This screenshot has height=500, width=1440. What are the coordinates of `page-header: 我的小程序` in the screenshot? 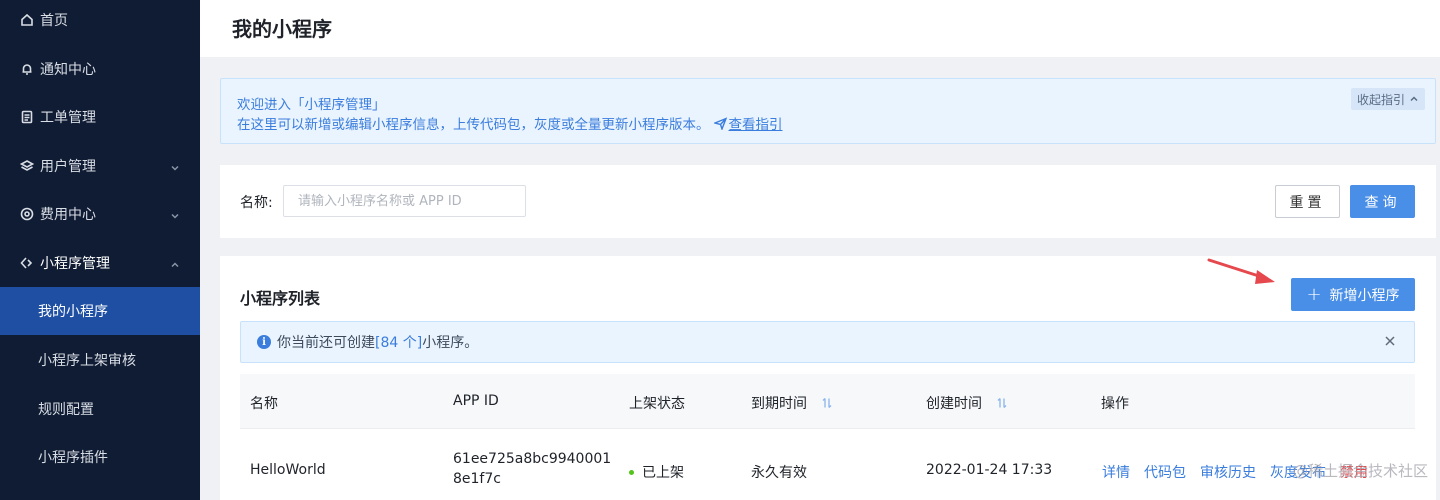 It's located at (820, 28).